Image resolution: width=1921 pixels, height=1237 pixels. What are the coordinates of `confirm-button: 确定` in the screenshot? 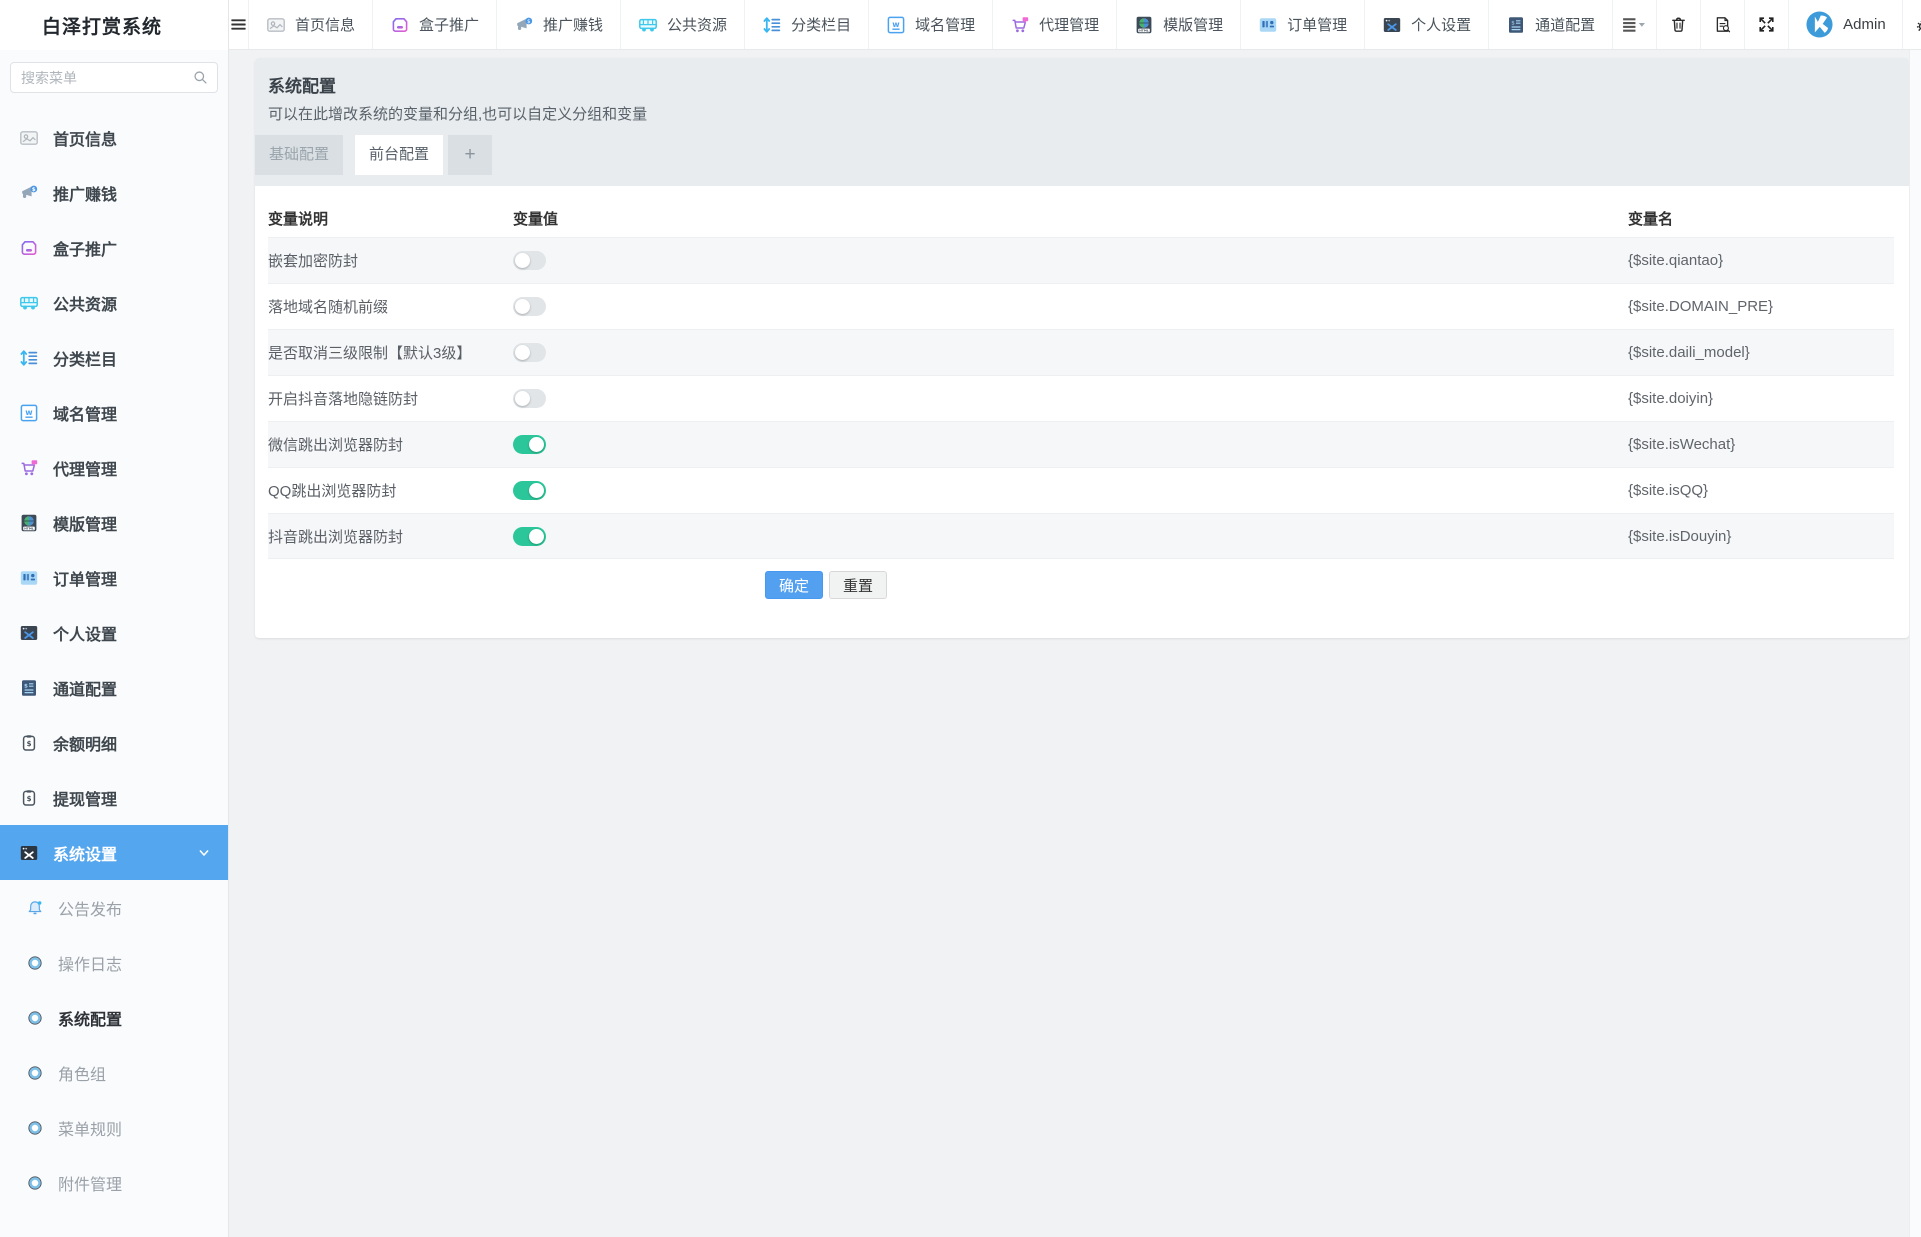 It's located at (794, 585).